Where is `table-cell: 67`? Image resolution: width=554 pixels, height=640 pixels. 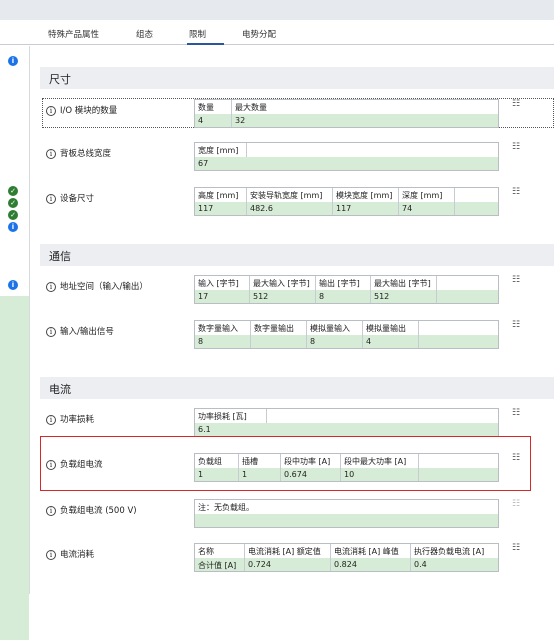
table-cell: 67 is located at coordinates (203, 163).